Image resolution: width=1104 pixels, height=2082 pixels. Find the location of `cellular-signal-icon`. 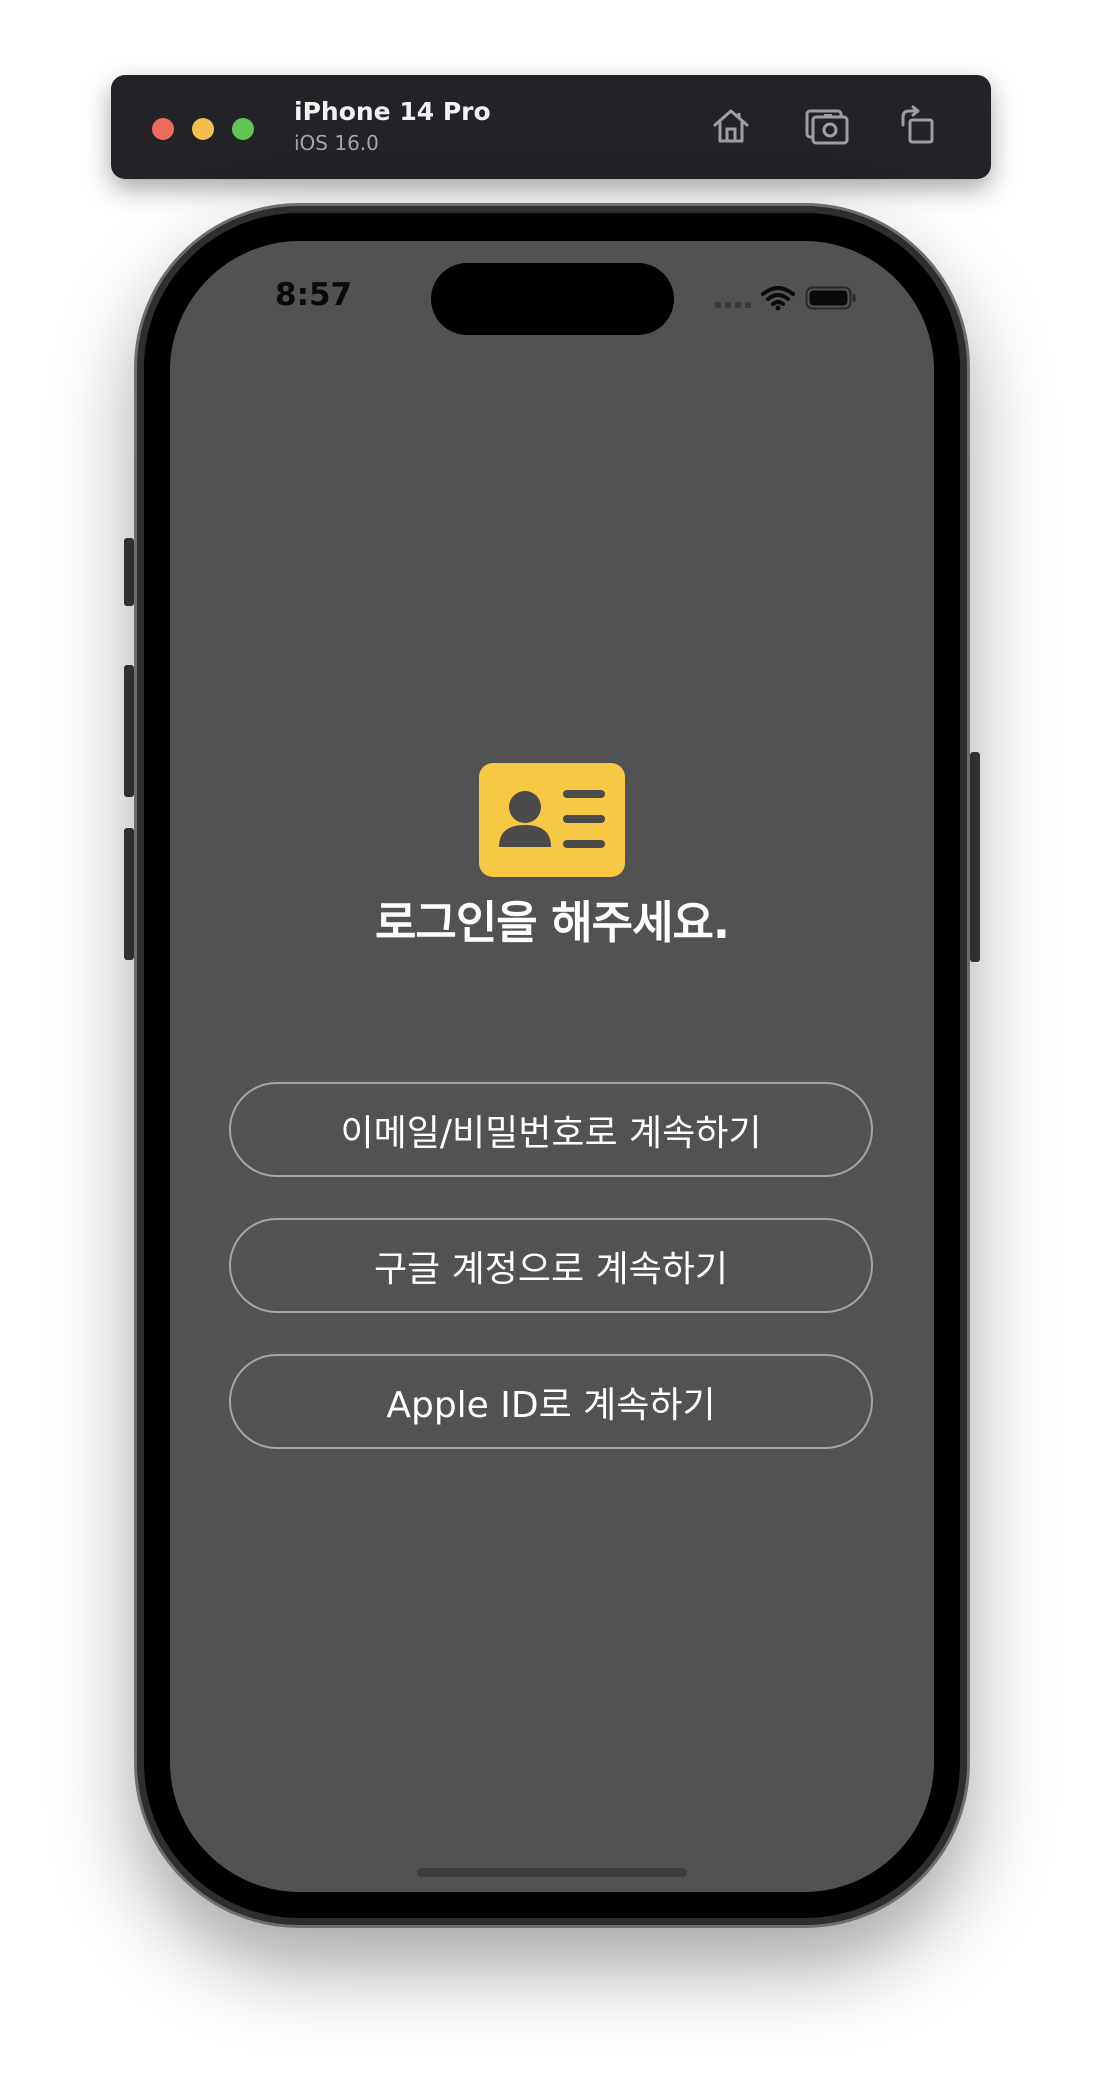

cellular-signal-icon is located at coordinates (733, 298).